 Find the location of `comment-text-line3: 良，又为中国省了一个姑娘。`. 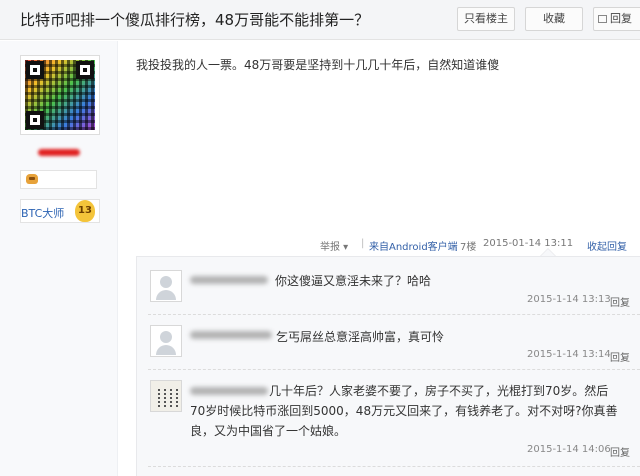

comment-text-line3: 良，又为中国省了一个姑娘。 is located at coordinates (268, 431).